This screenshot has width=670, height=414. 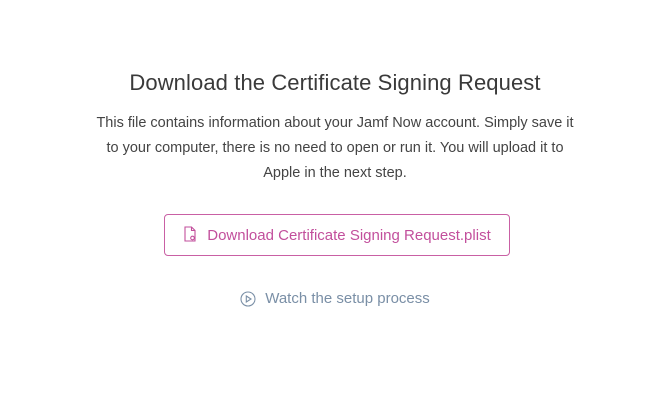 What do you see at coordinates (190, 234) in the screenshot?
I see `file-gear-icon` at bounding box center [190, 234].